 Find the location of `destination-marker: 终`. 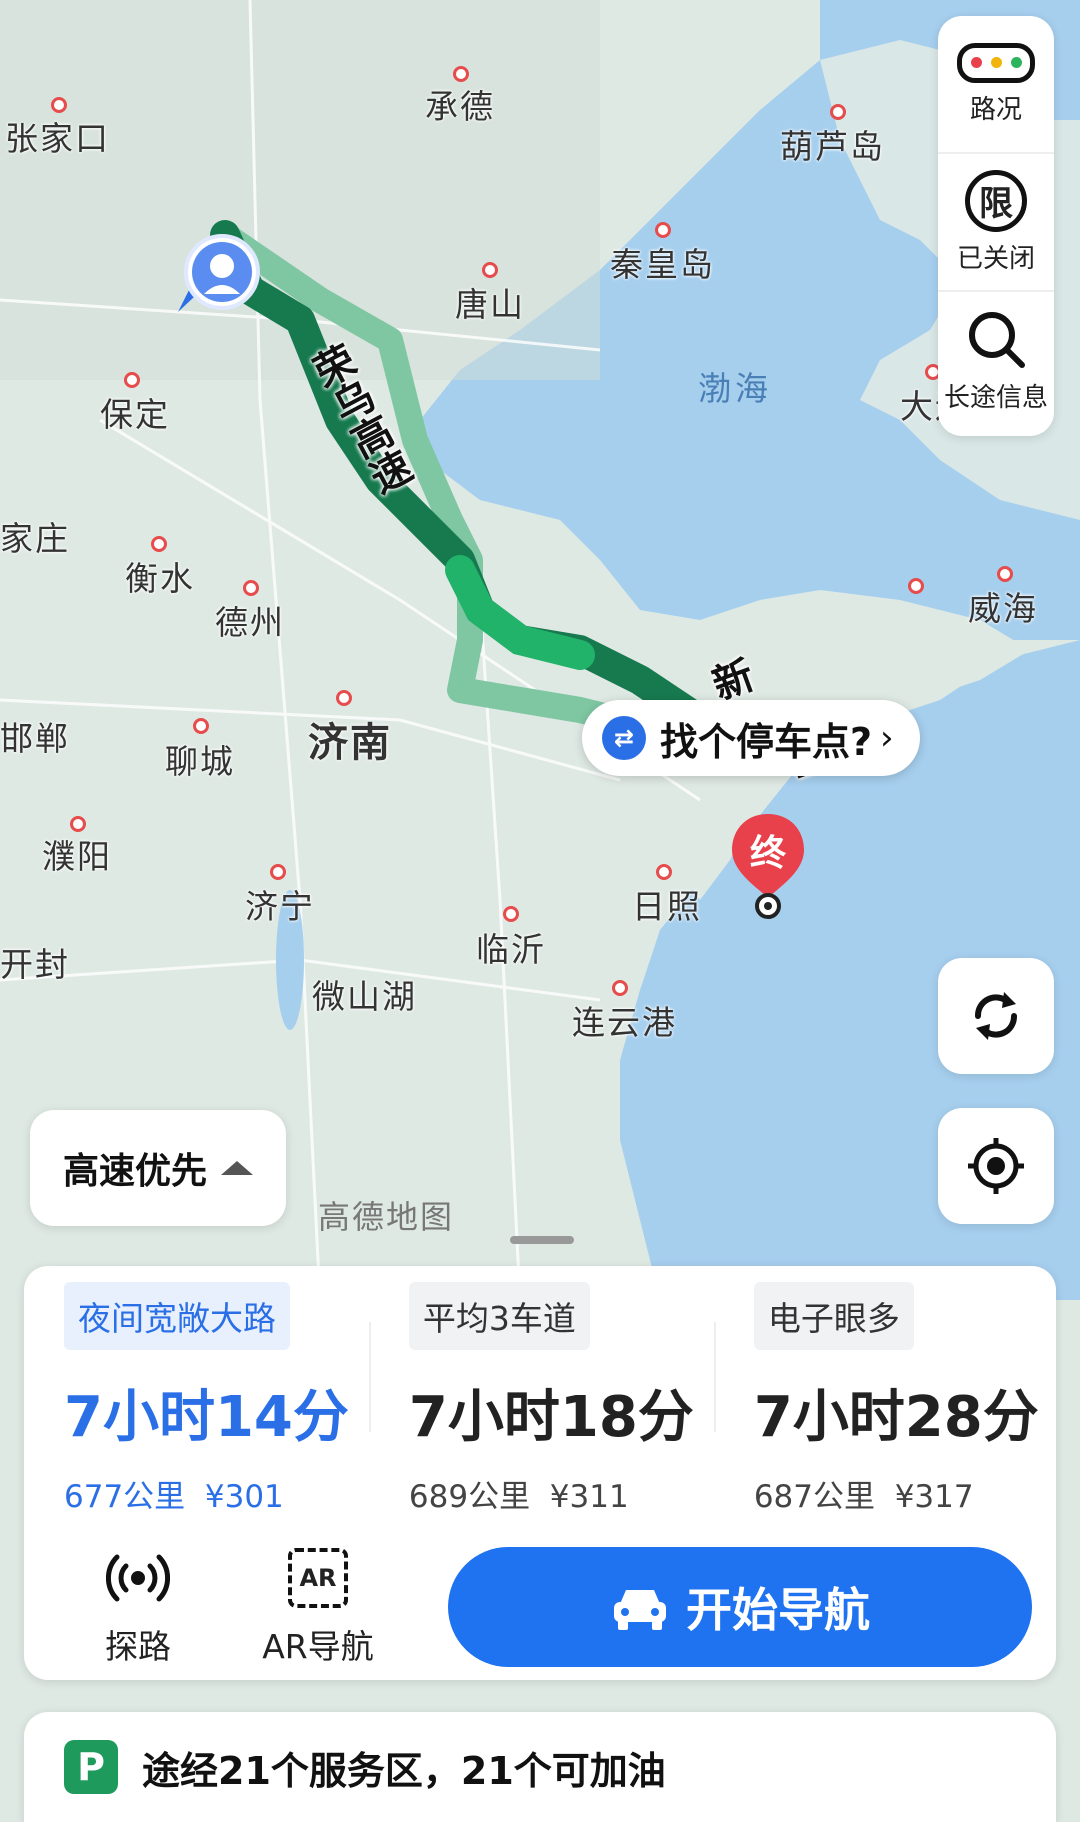

destination-marker: 终 is located at coordinates (768, 865).